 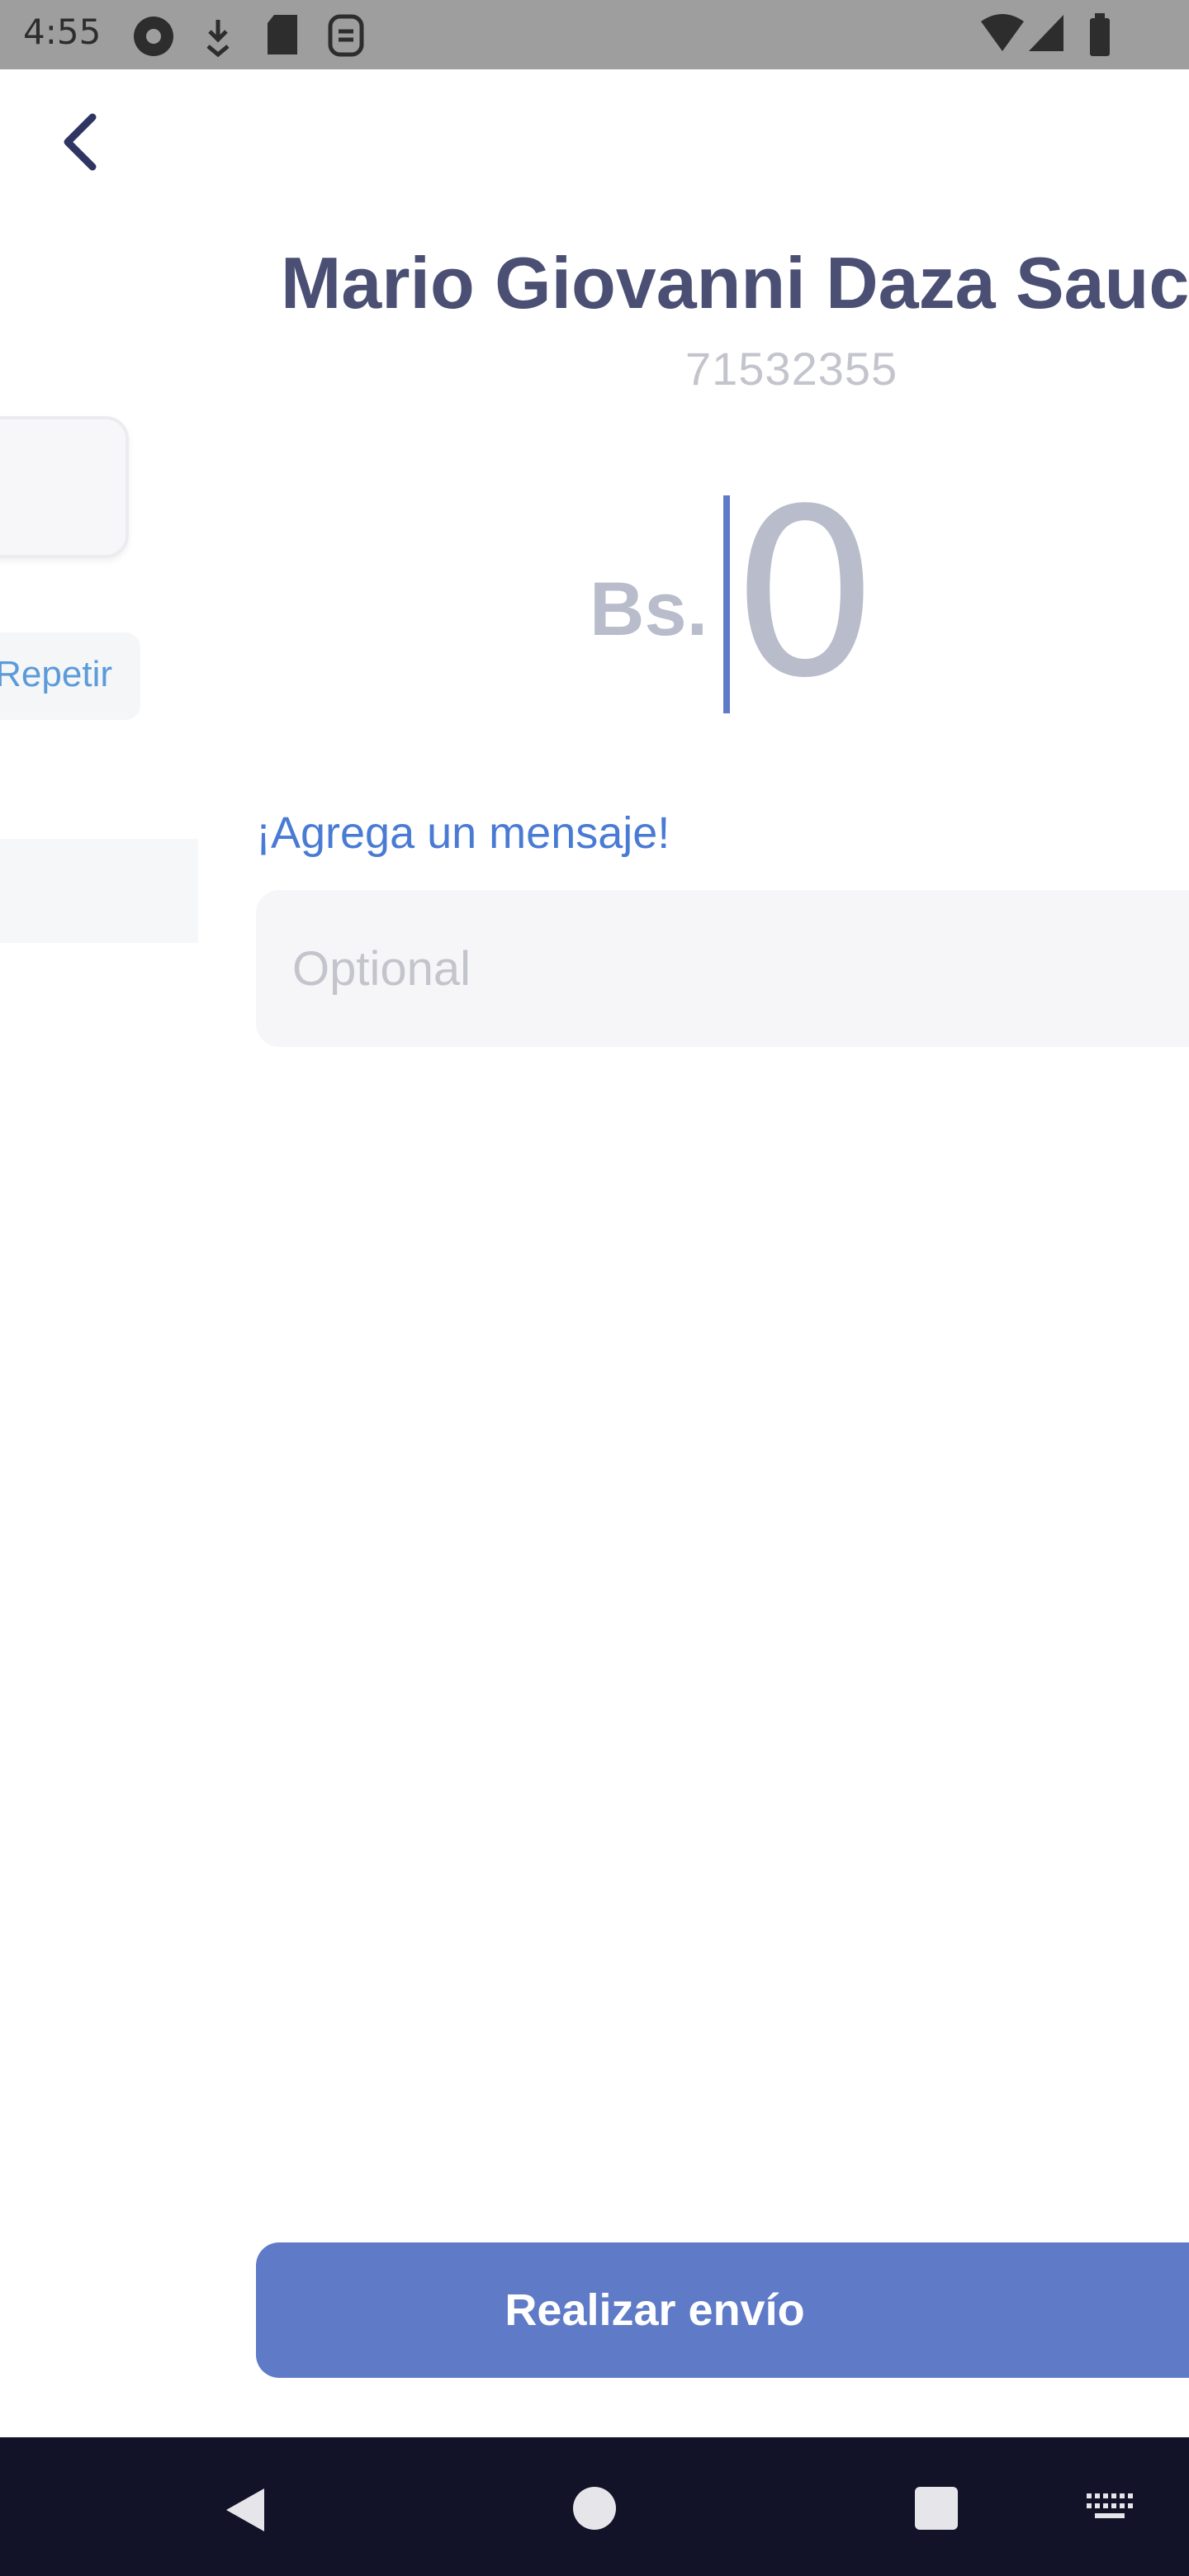 What do you see at coordinates (463, 833) in the screenshot?
I see `message-label: ¡Agrega un mensaje!` at bounding box center [463, 833].